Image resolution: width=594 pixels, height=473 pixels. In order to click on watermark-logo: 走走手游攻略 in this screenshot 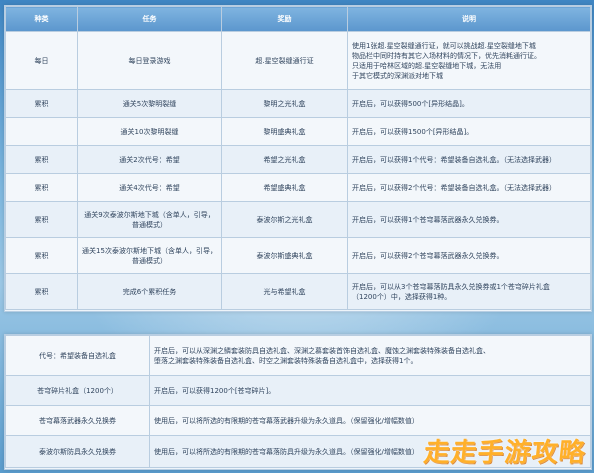, I will do `click(505, 453)`.